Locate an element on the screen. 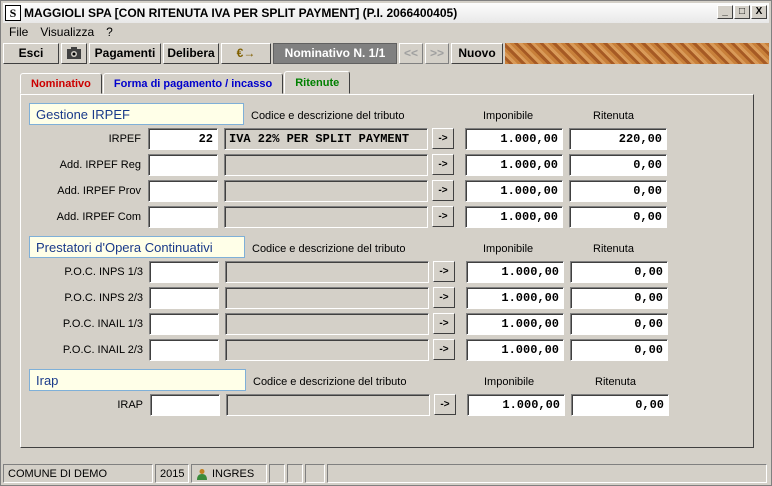  poc-inail-2-3-code-field is located at coordinates (184, 350).